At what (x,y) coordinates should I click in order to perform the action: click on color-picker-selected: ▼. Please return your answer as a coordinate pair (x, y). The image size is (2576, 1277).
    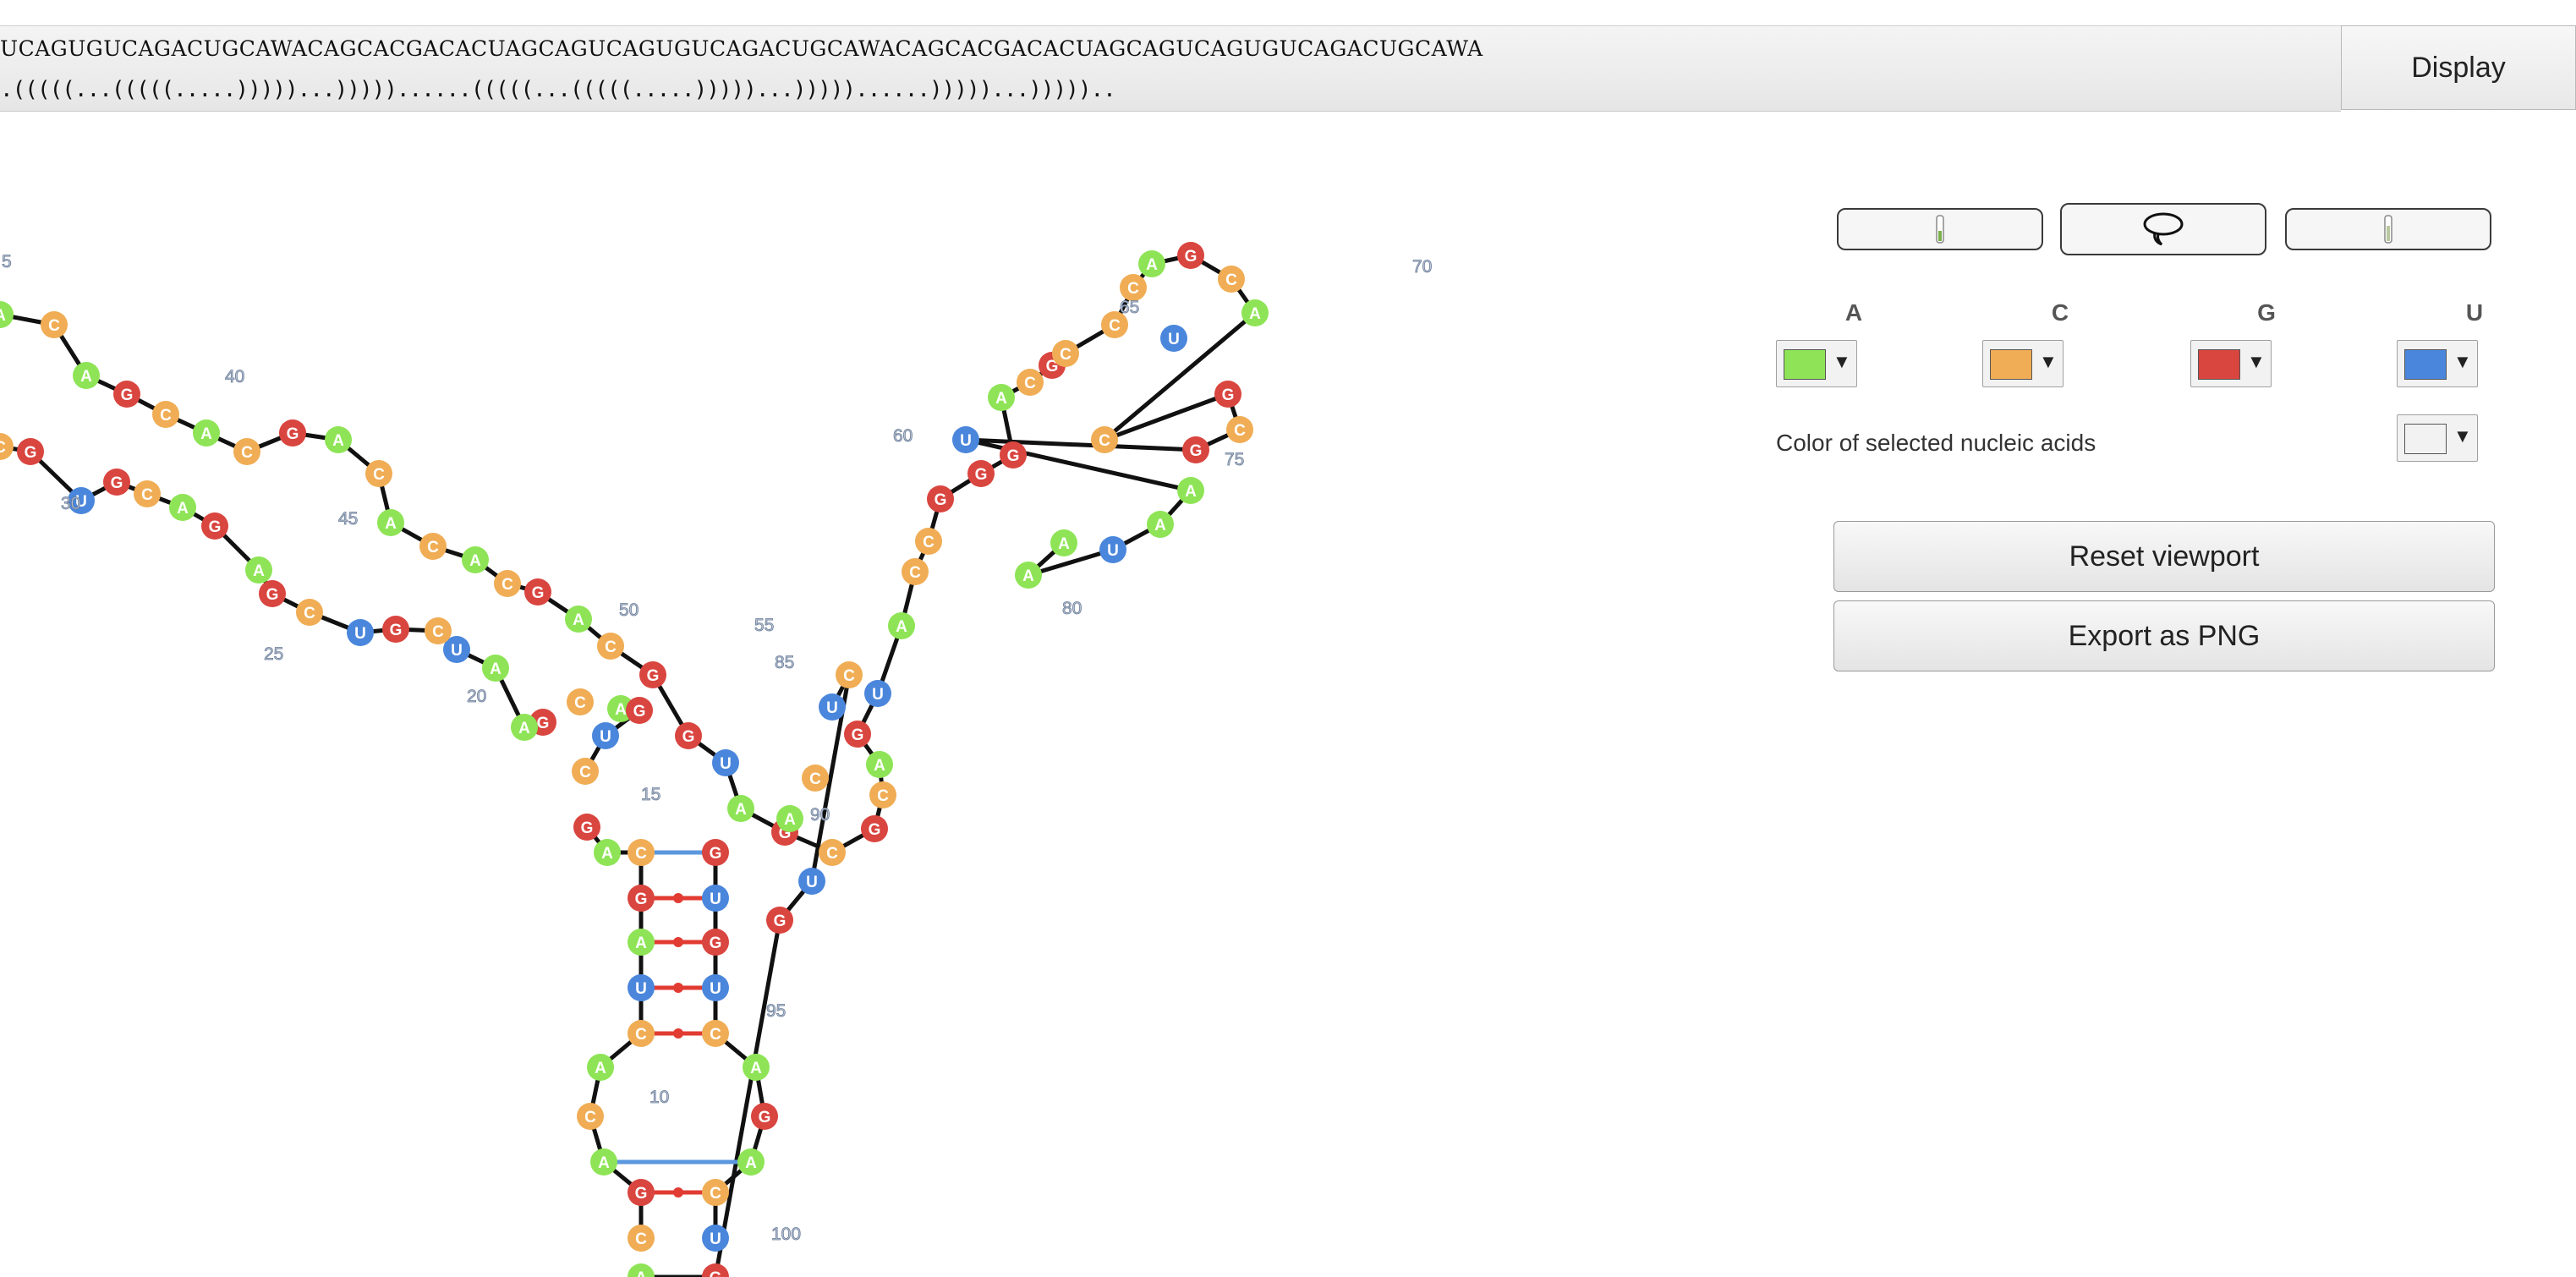
    Looking at the image, I should click on (2437, 438).